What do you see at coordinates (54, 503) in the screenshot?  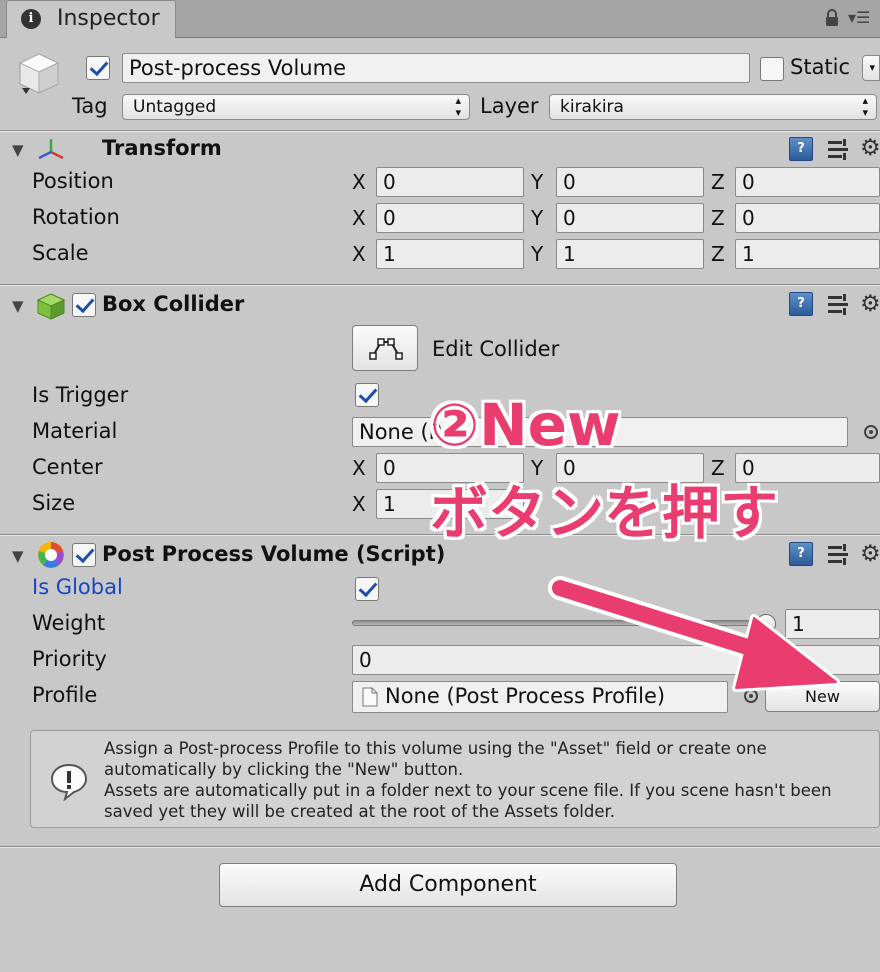 I see `size-label: Size` at bounding box center [54, 503].